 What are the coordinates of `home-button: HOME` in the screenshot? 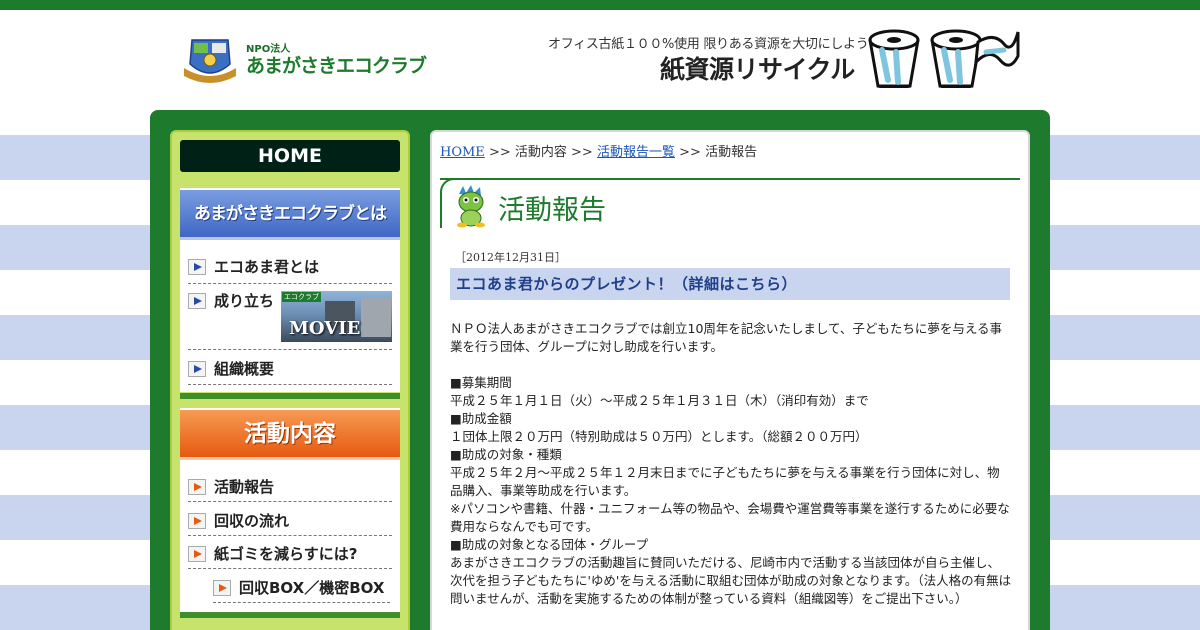 It's located at (290, 156).